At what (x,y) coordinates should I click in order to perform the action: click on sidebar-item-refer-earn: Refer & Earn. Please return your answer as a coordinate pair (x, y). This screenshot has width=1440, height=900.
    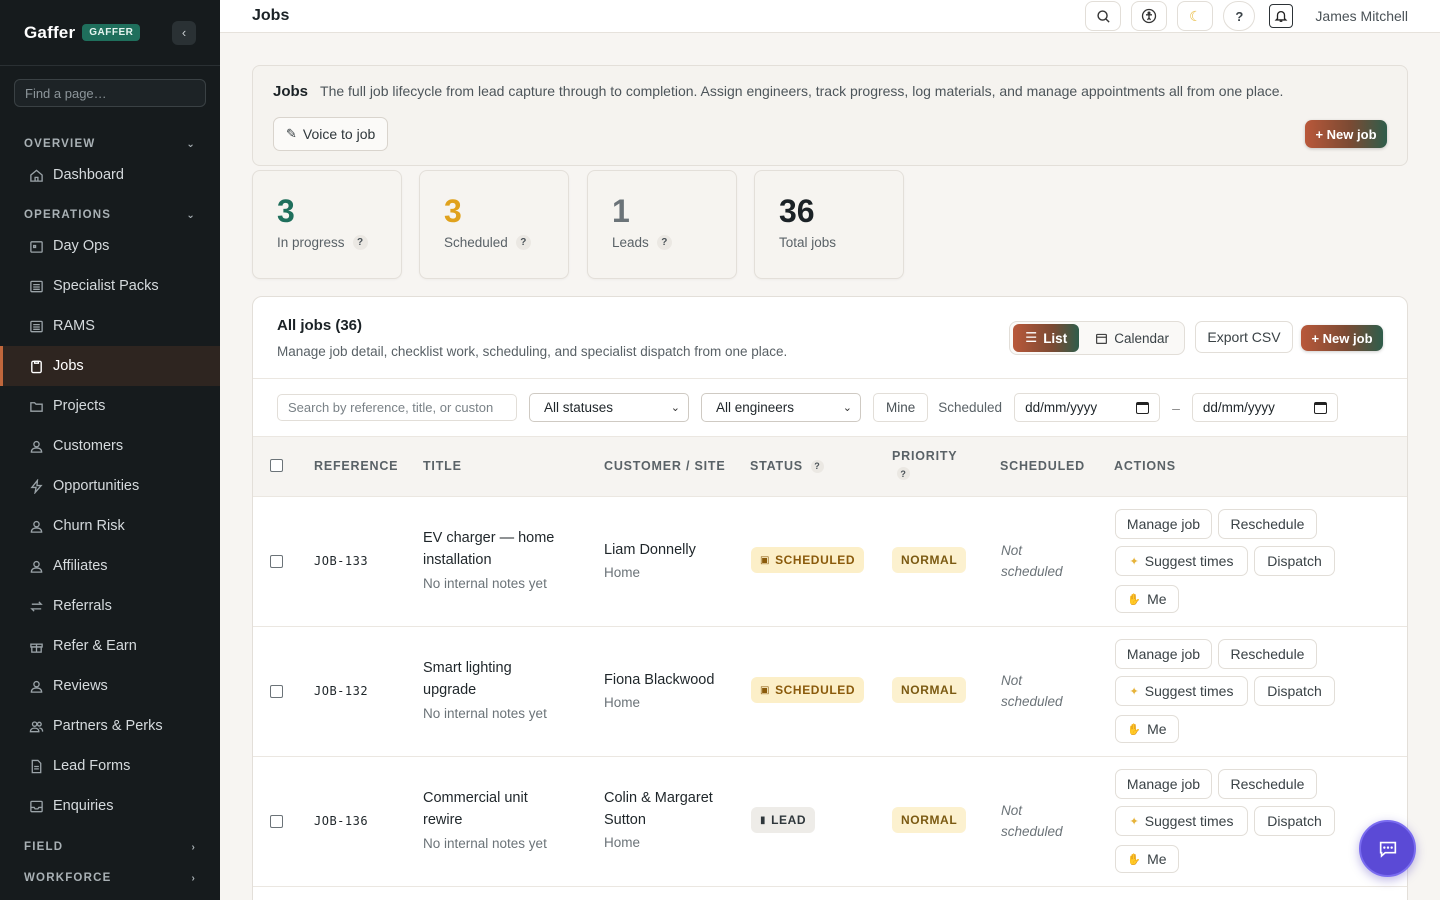
    Looking at the image, I should click on (110, 646).